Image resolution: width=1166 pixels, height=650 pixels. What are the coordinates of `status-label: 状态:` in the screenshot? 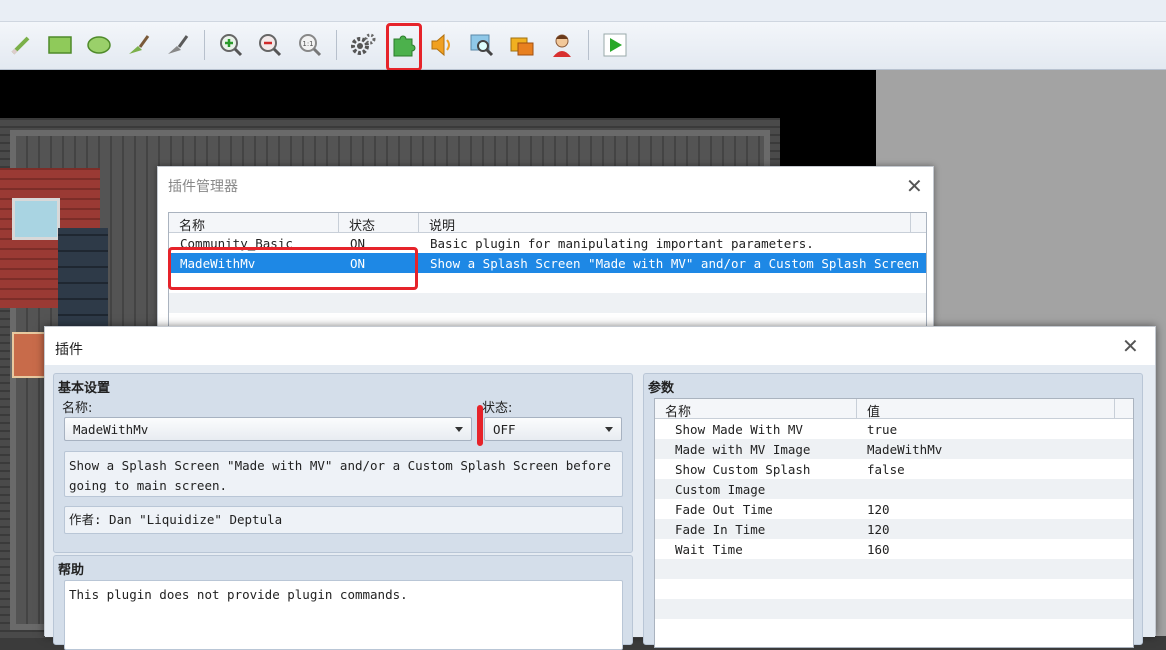 It's located at (497, 408).